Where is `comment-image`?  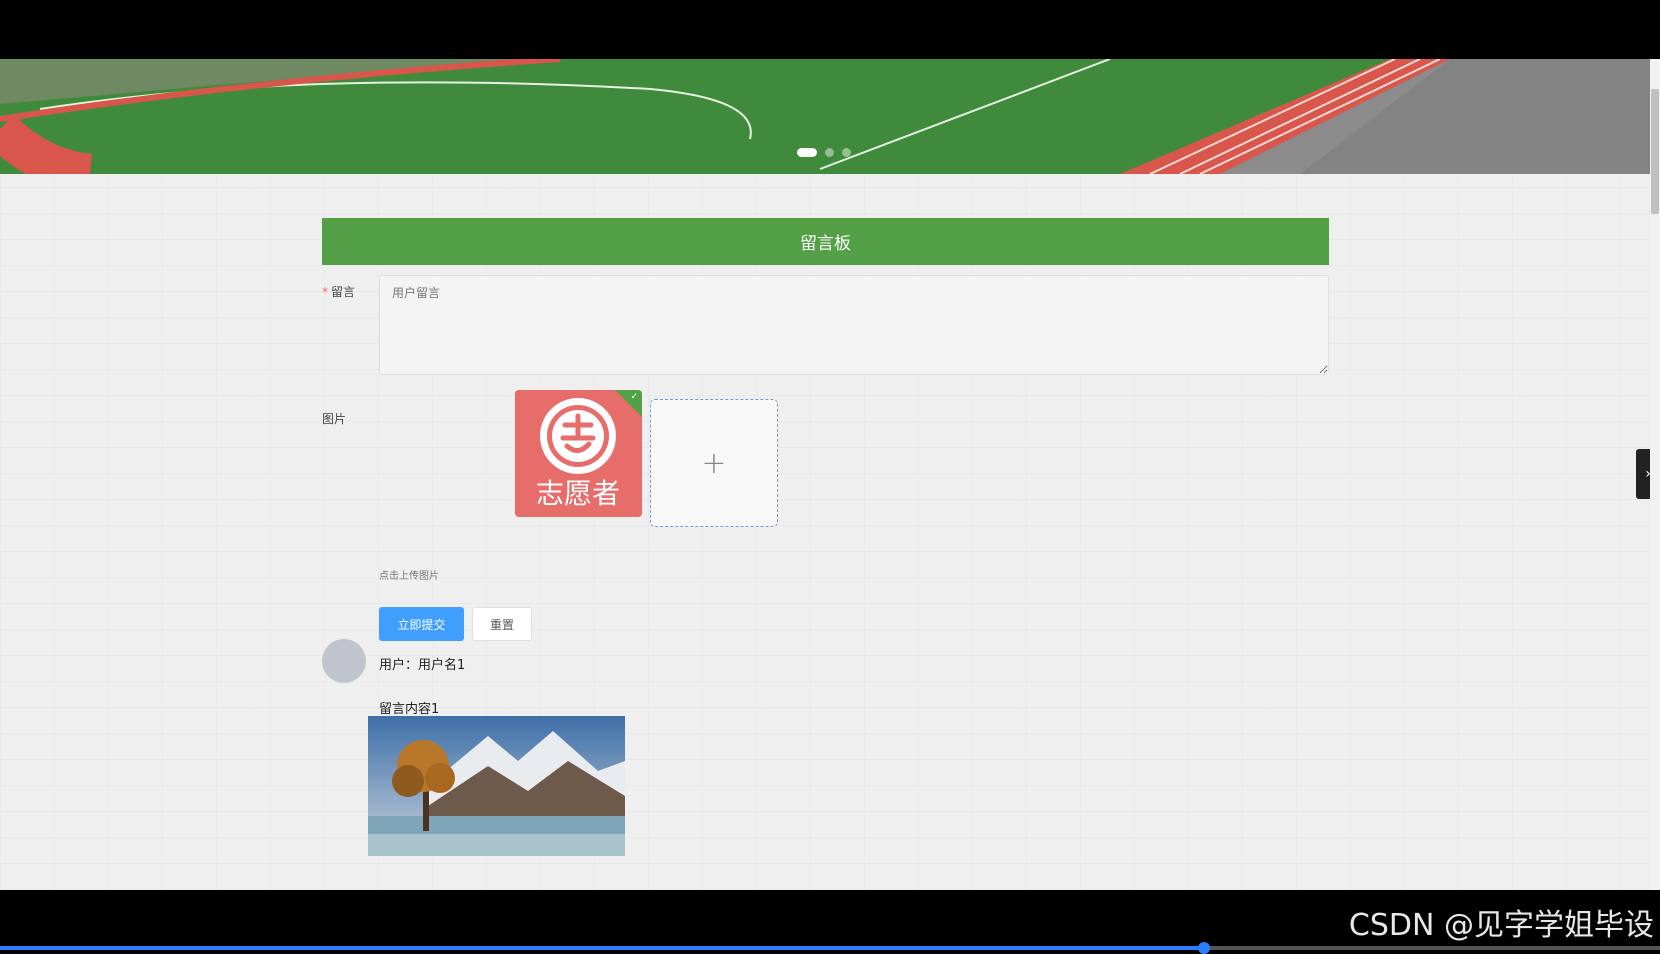
comment-image is located at coordinates (496, 786).